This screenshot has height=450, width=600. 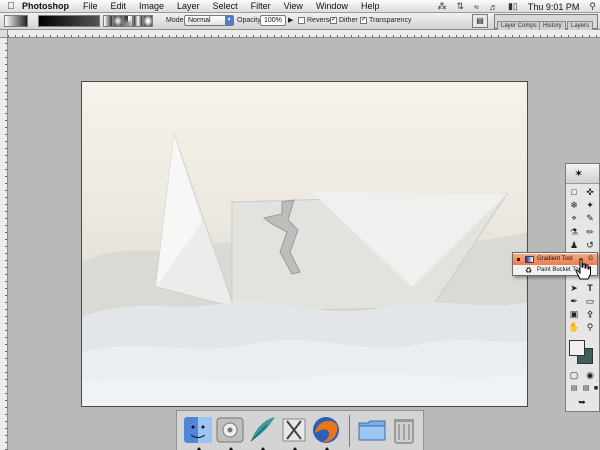 What do you see at coordinates (493, 7) in the screenshot?
I see `volume-icon: ♬` at bounding box center [493, 7].